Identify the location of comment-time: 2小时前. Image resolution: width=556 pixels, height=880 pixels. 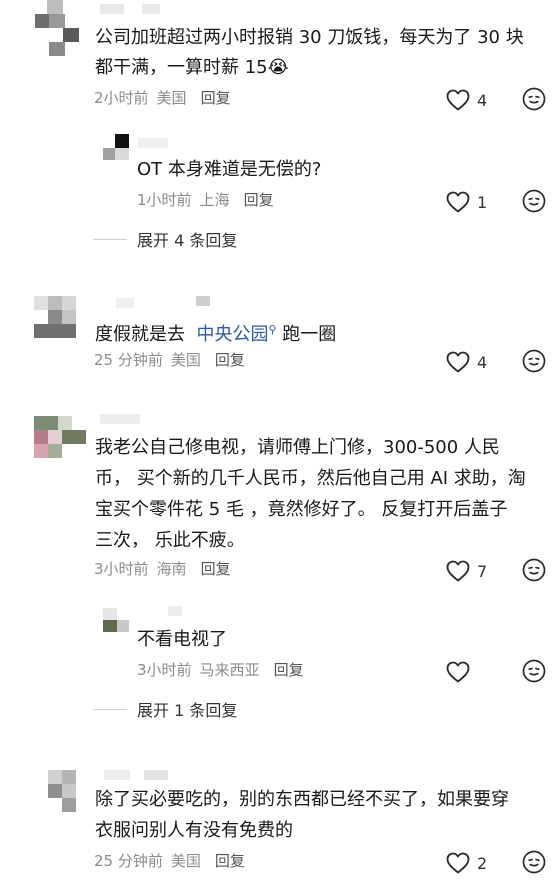
(121, 98).